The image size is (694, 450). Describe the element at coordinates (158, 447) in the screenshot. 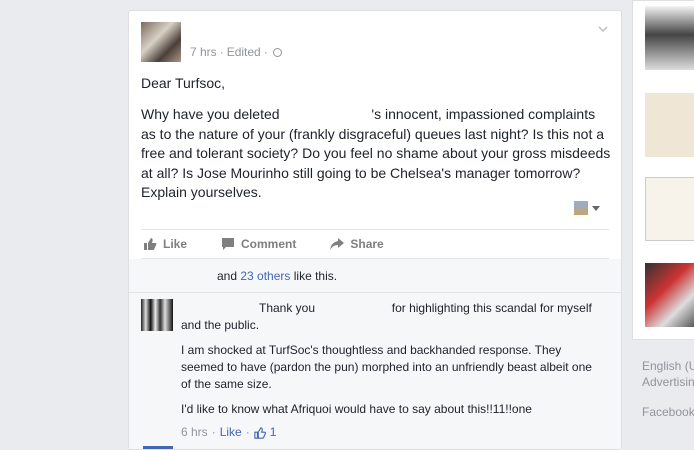

I see `reply-box-edge` at that location.